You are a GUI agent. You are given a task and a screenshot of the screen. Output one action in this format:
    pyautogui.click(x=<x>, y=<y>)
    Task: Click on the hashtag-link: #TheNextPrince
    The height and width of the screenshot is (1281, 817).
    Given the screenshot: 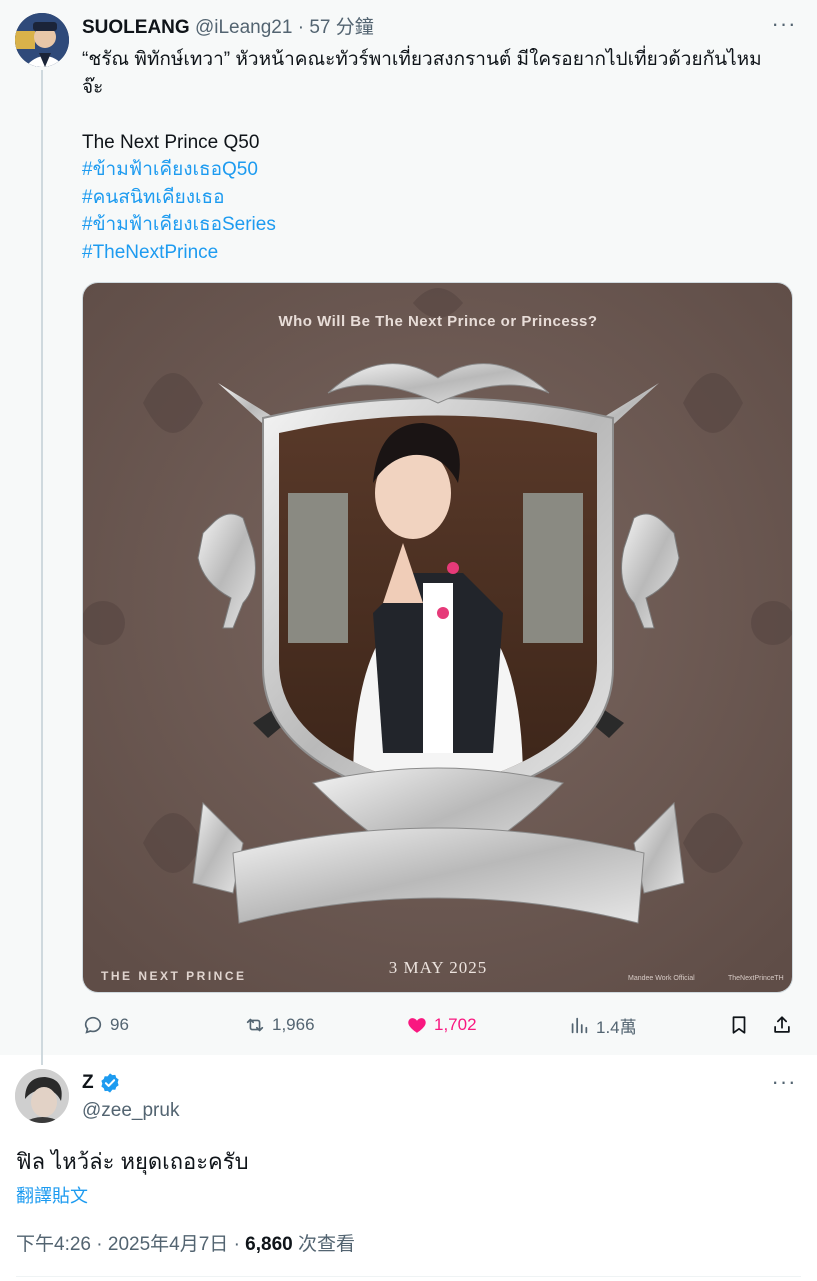 What is the action you would take?
    pyautogui.click(x=442, y=253)
    